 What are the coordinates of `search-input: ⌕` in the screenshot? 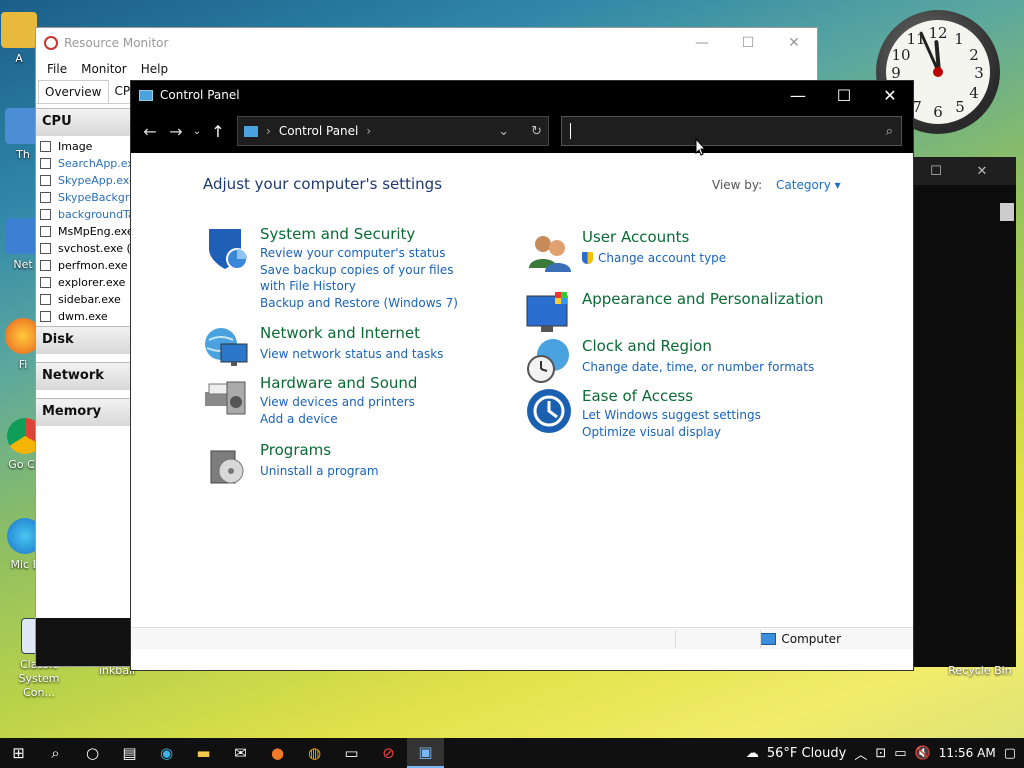 It's located at (731, 131).